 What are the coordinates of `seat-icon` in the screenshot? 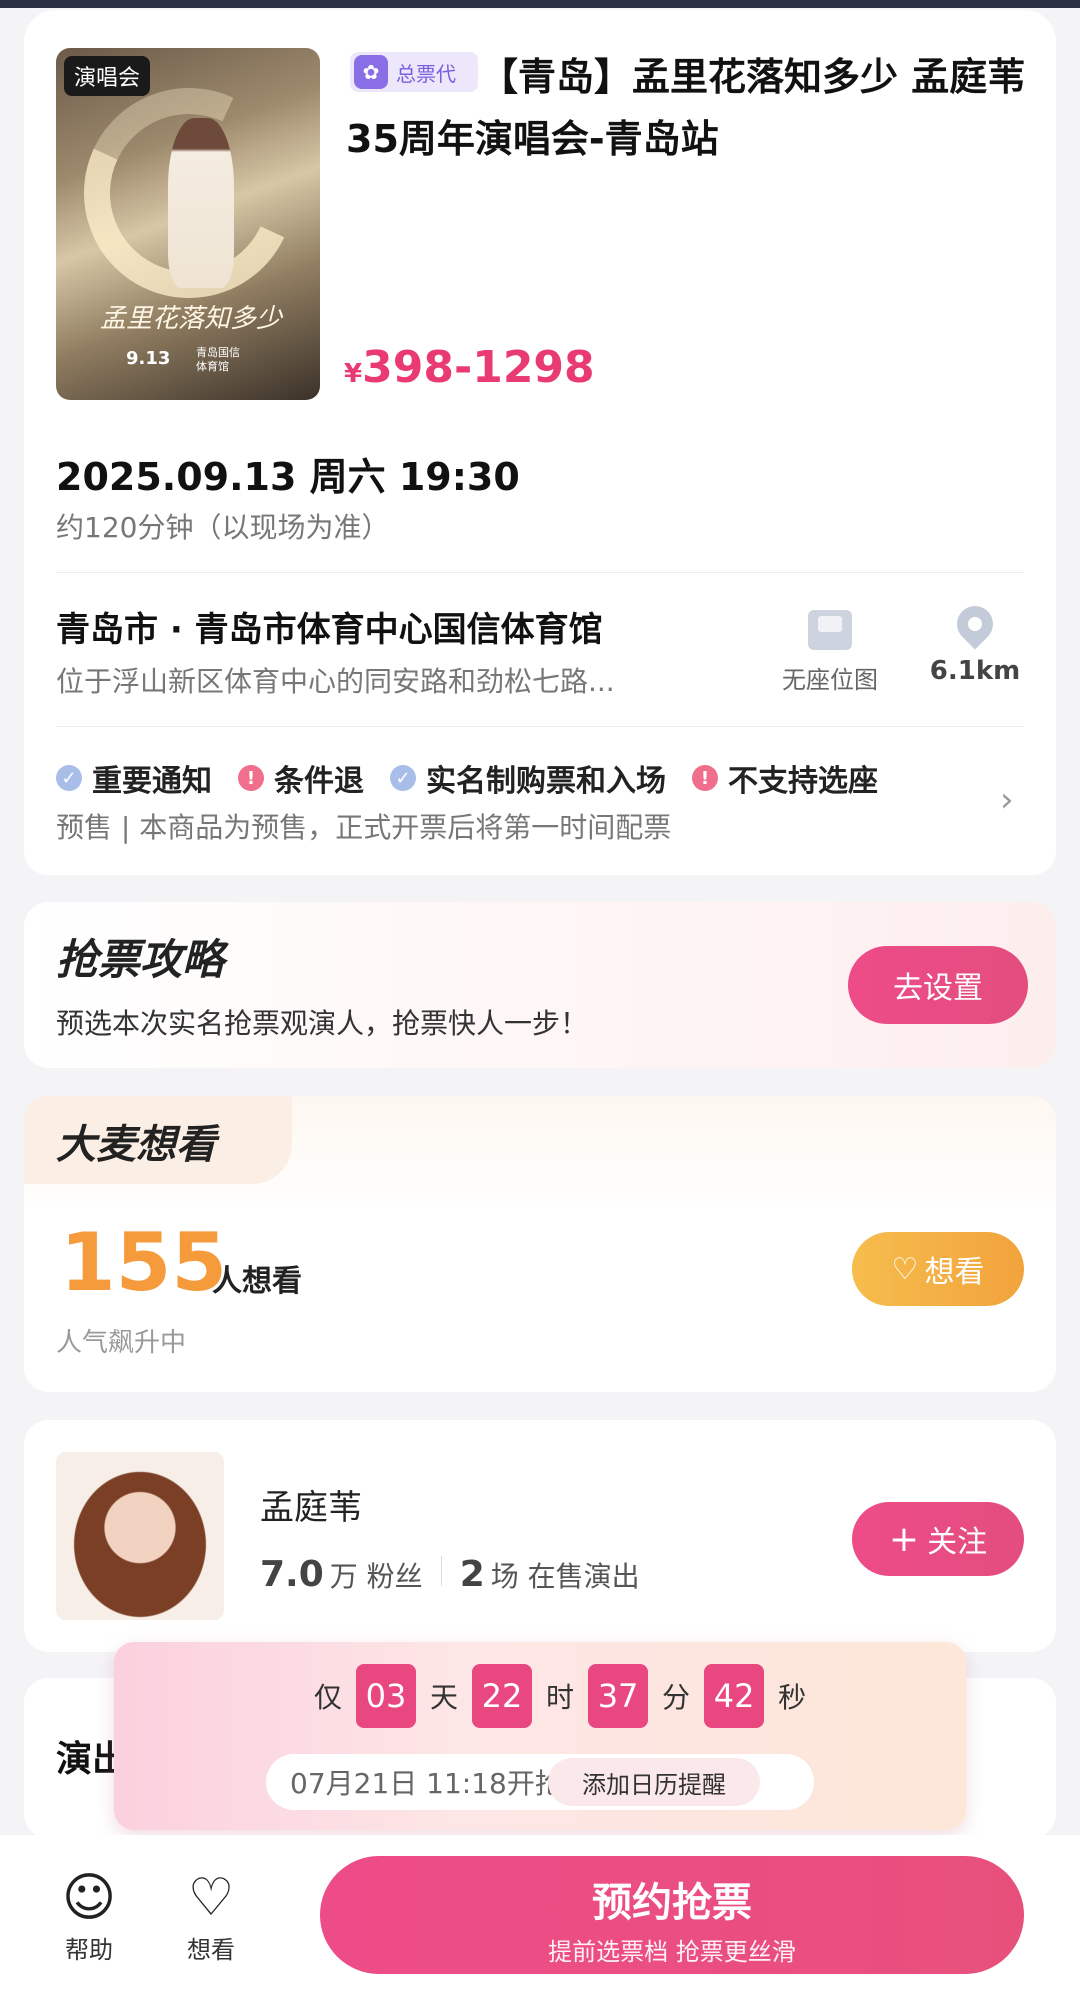 It's located at (830, 630).